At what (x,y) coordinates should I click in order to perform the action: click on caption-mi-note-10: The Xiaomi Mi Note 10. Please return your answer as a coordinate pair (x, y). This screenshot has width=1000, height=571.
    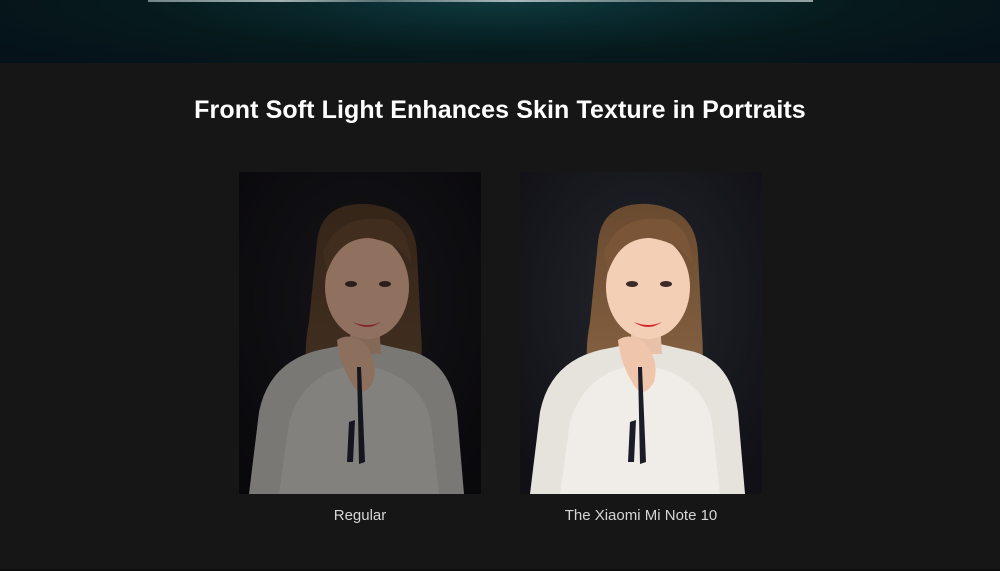
    Looking at the image, I should click on (641, 515).